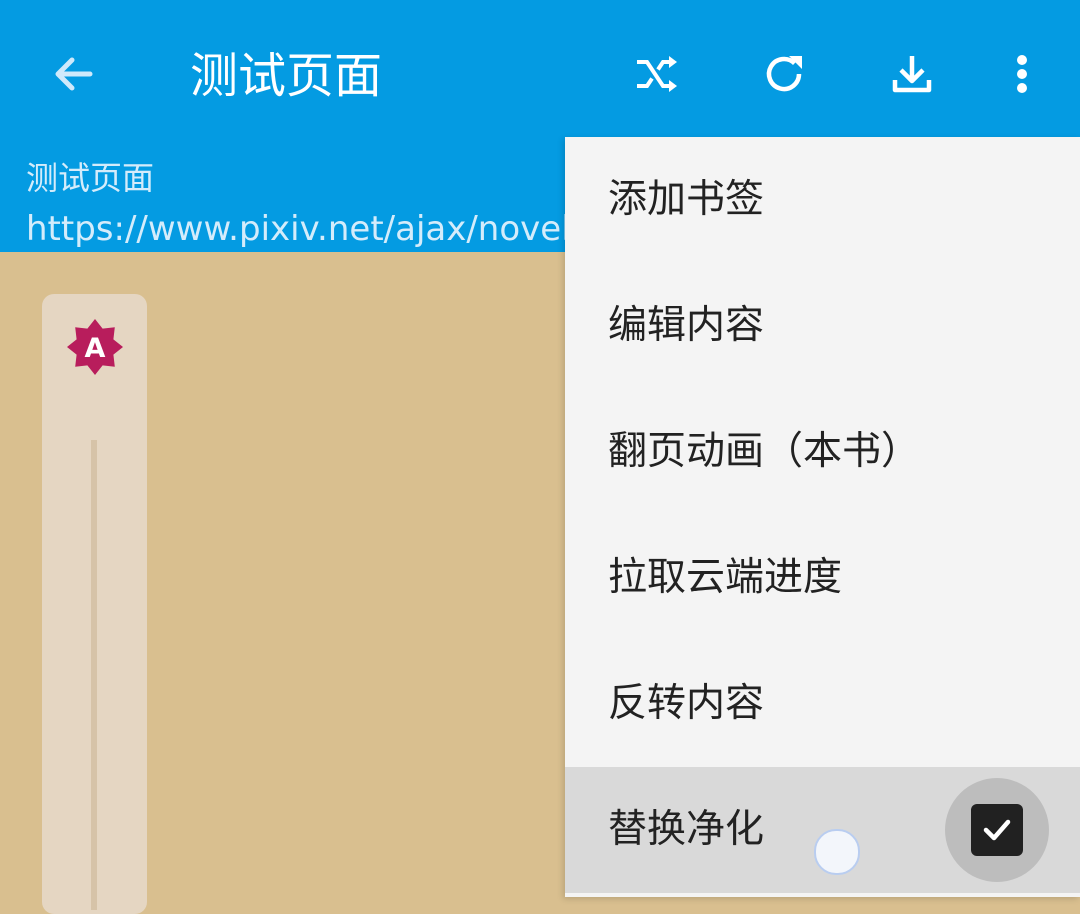 The width and height of the screenshot is (1080, 914). Describe the element at coordinates (822, 704) in the screenshot. I see `menu-item-reverse-content: 反转内容` at that location.